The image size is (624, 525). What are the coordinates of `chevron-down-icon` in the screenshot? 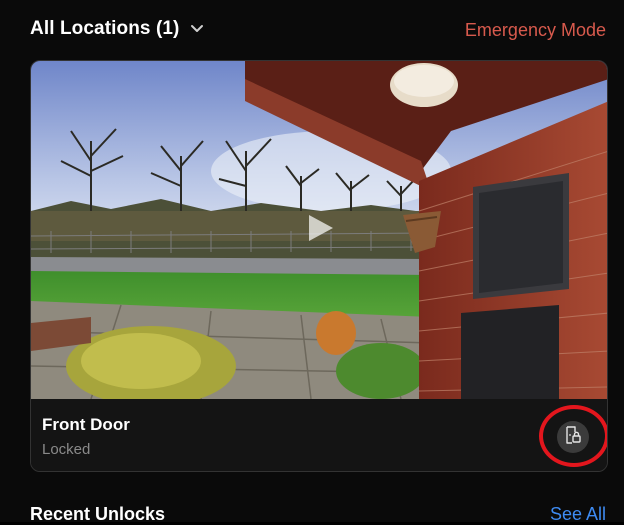 It's located at (197, 29).